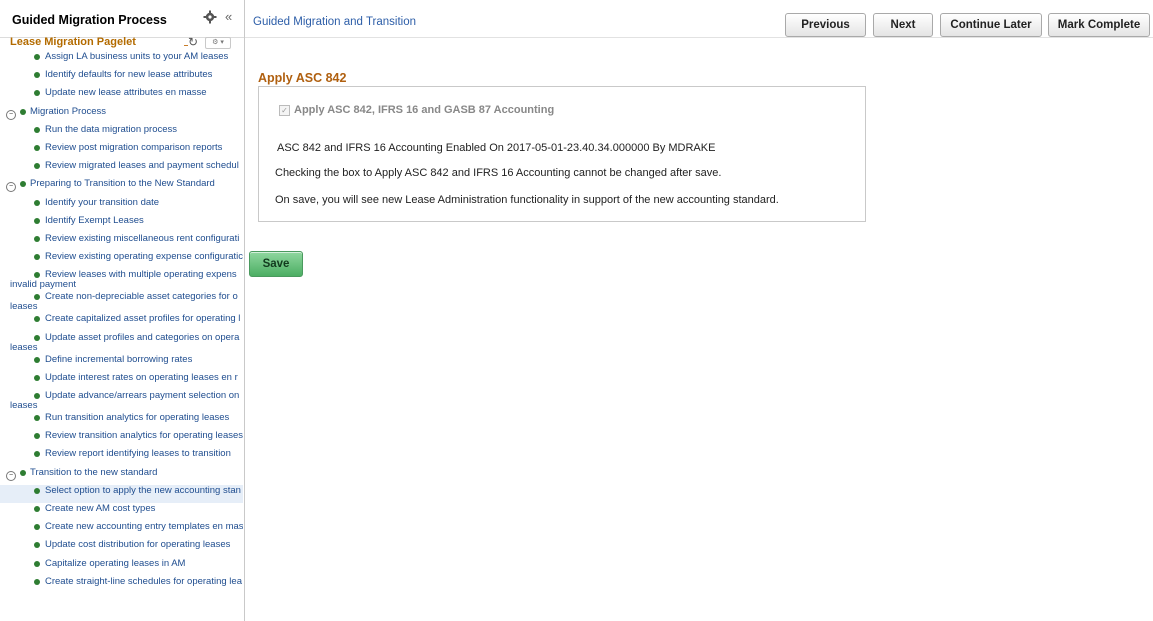 Image resolution: width=1153 pixels, height=621 pixels. I want to click on previous-button: Previous, so click(825, 25).